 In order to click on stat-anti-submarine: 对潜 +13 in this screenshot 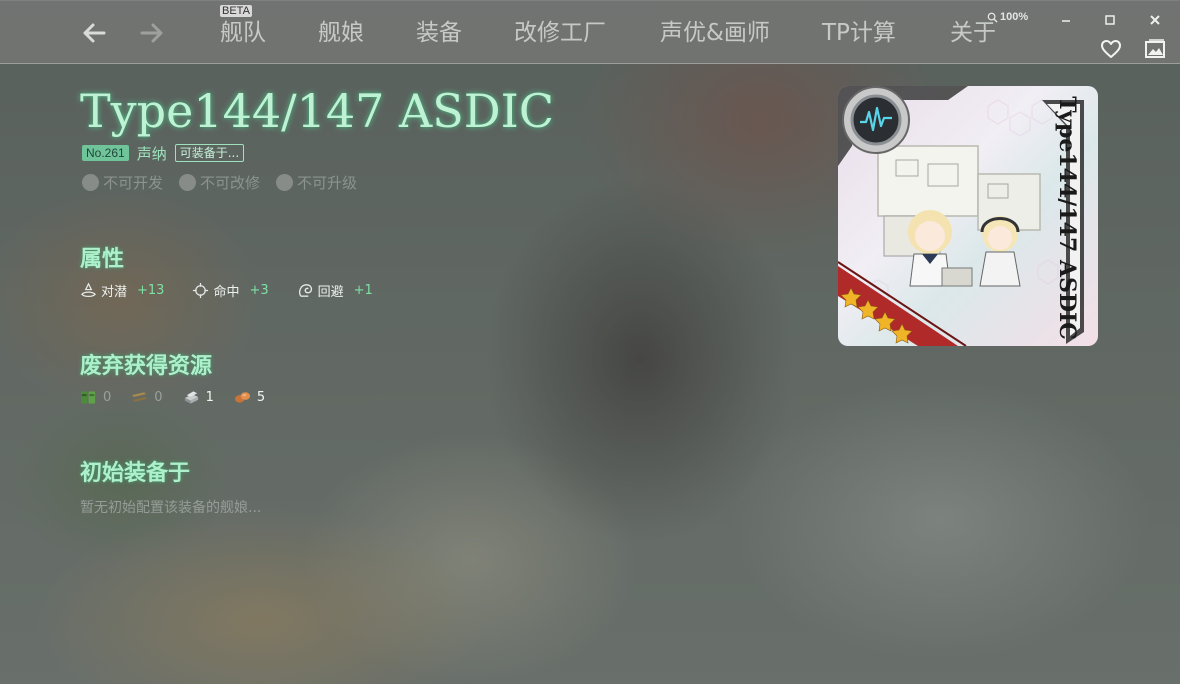, I will do `click(122, 290)`.